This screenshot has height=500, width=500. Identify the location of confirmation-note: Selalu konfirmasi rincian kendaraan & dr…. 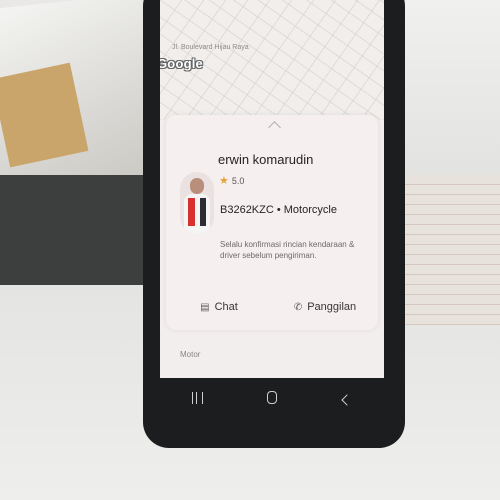
(287, 250).